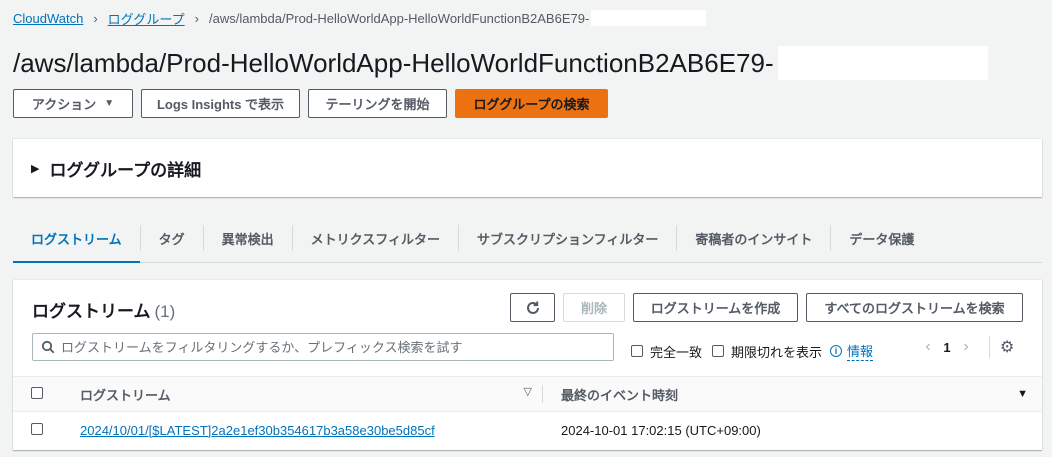  I want to click on exact-match-option: 完全一致, so click(666, 351).